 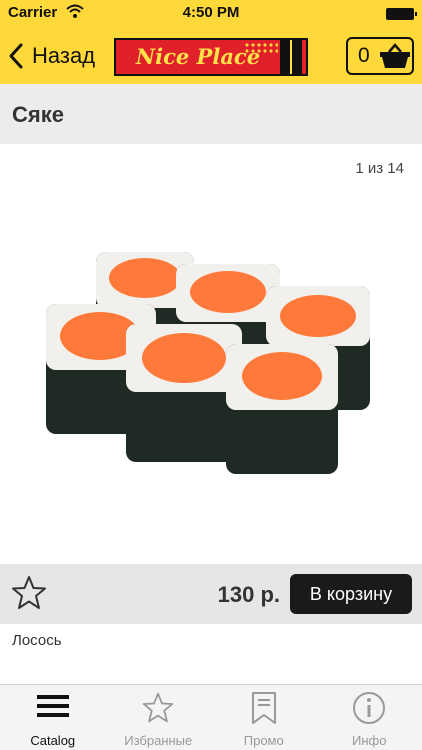 I want to click on logo-stripe, so click(x=291, y=57).